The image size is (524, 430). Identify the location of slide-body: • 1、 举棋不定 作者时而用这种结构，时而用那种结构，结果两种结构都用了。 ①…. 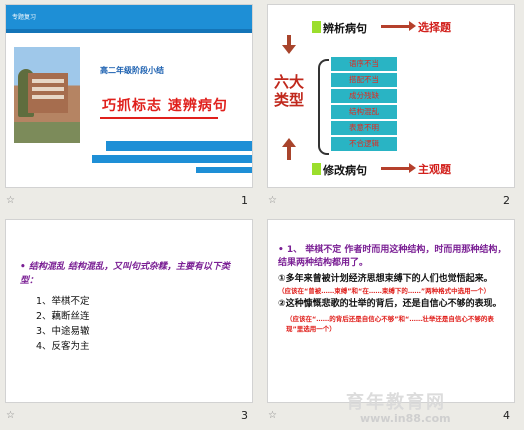
(394, 289).